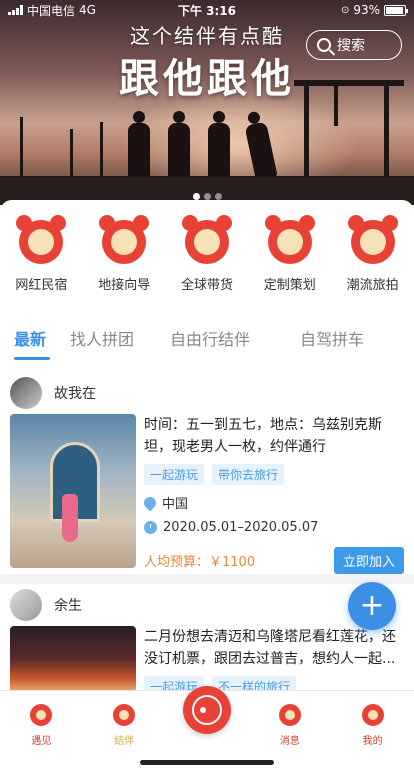 This screenshot has height=771, width=414. What do you see at coordinates (51, 10) in the screenshot?
I see `carrier-name: 中国电信` at bounding box center [51, 10].